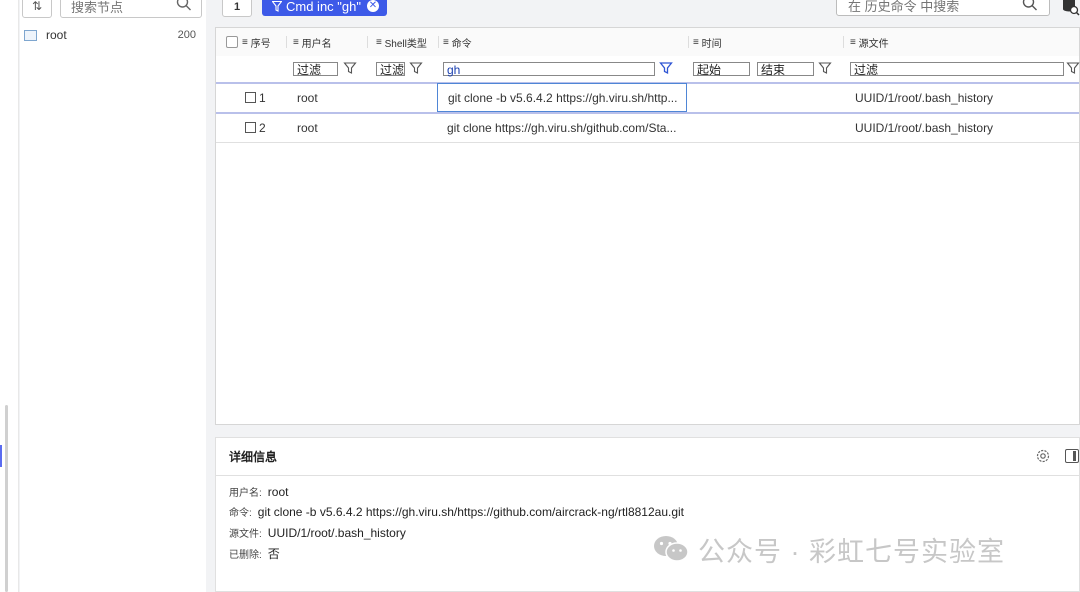  I want to click on tree-node-root: root 200, so click(110, 35).